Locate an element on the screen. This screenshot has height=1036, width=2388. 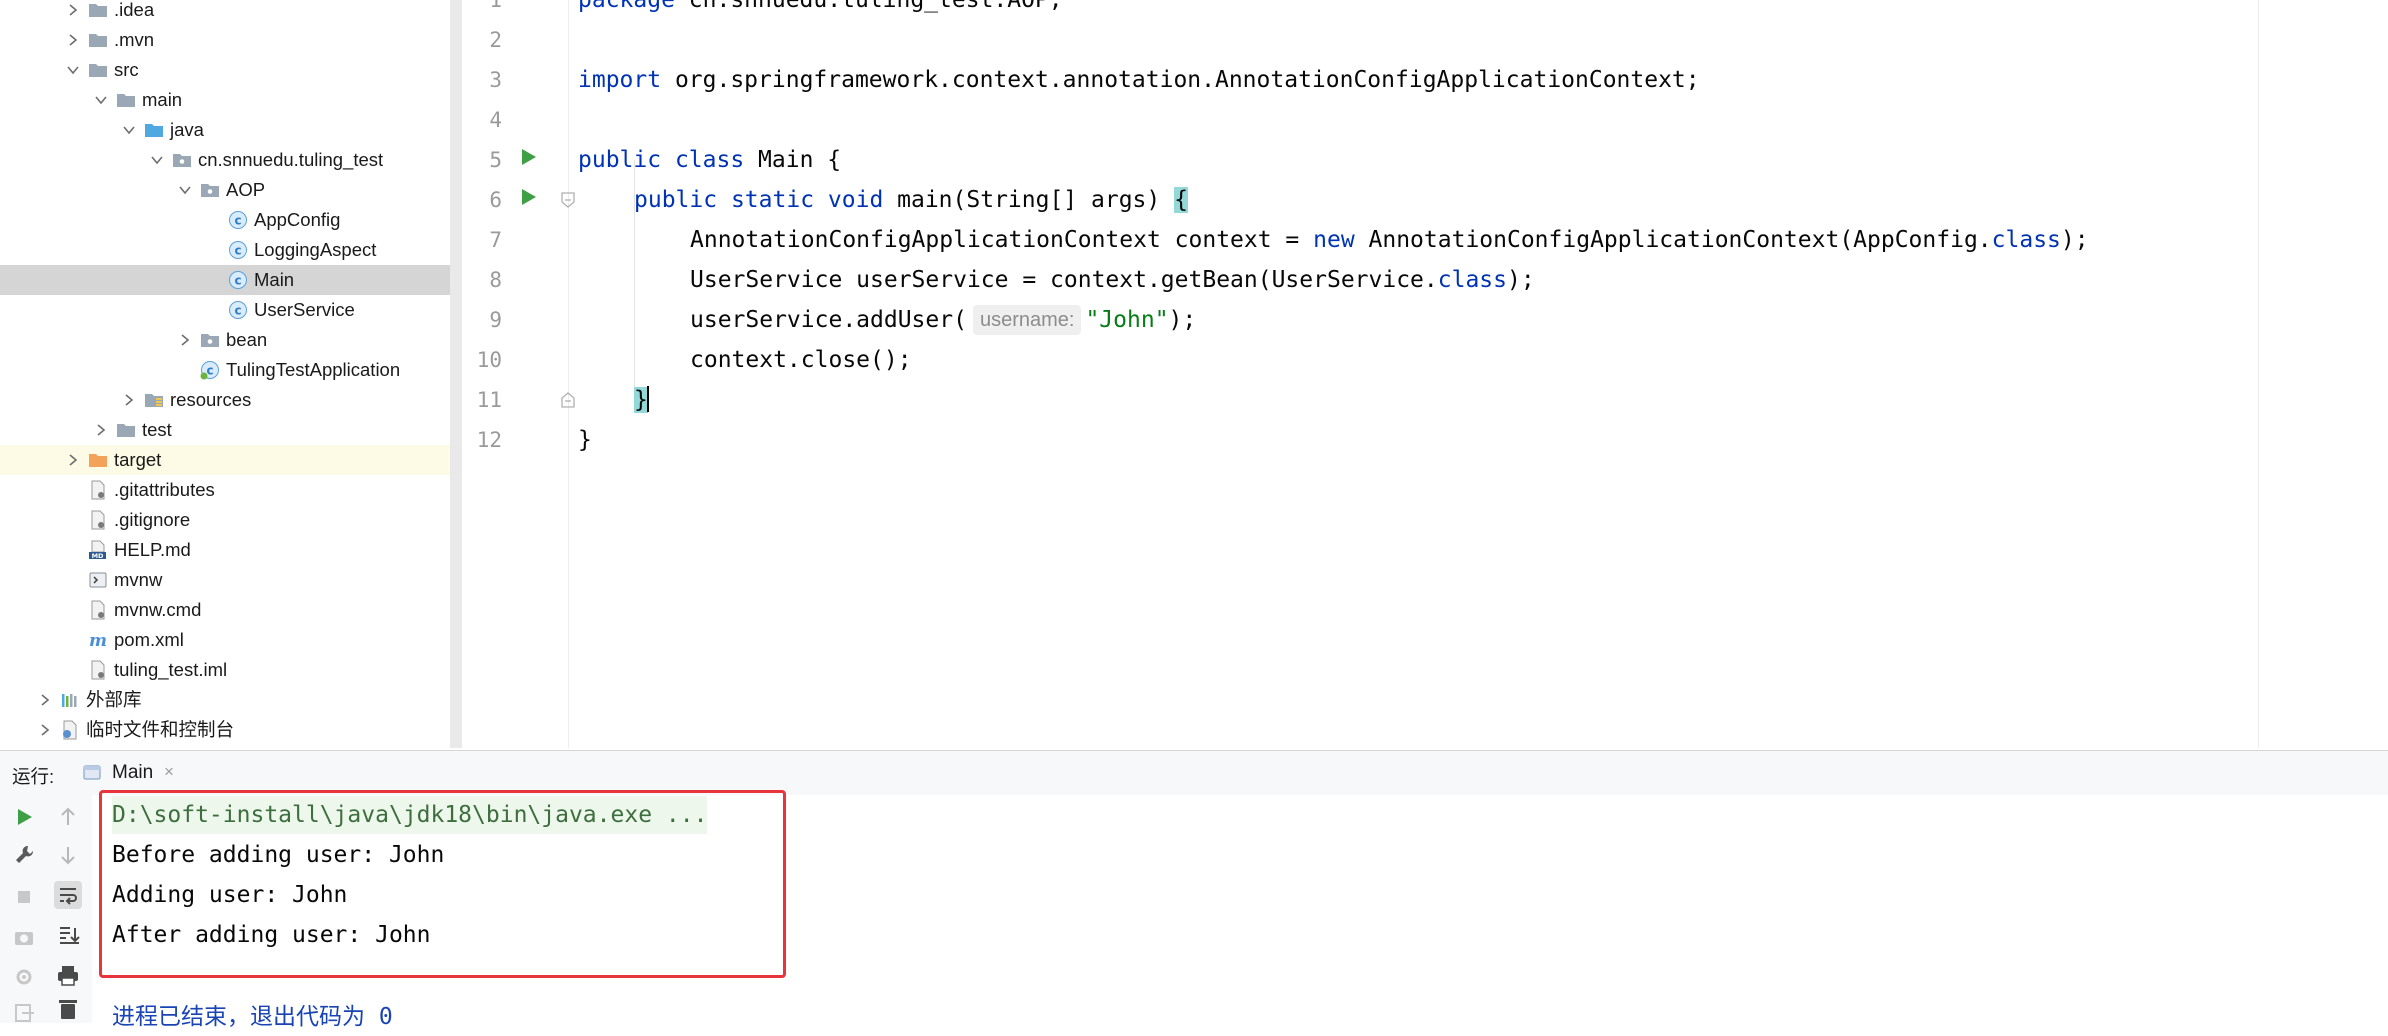
tree-item: .gitattributes is located at coordinates (226, 490).